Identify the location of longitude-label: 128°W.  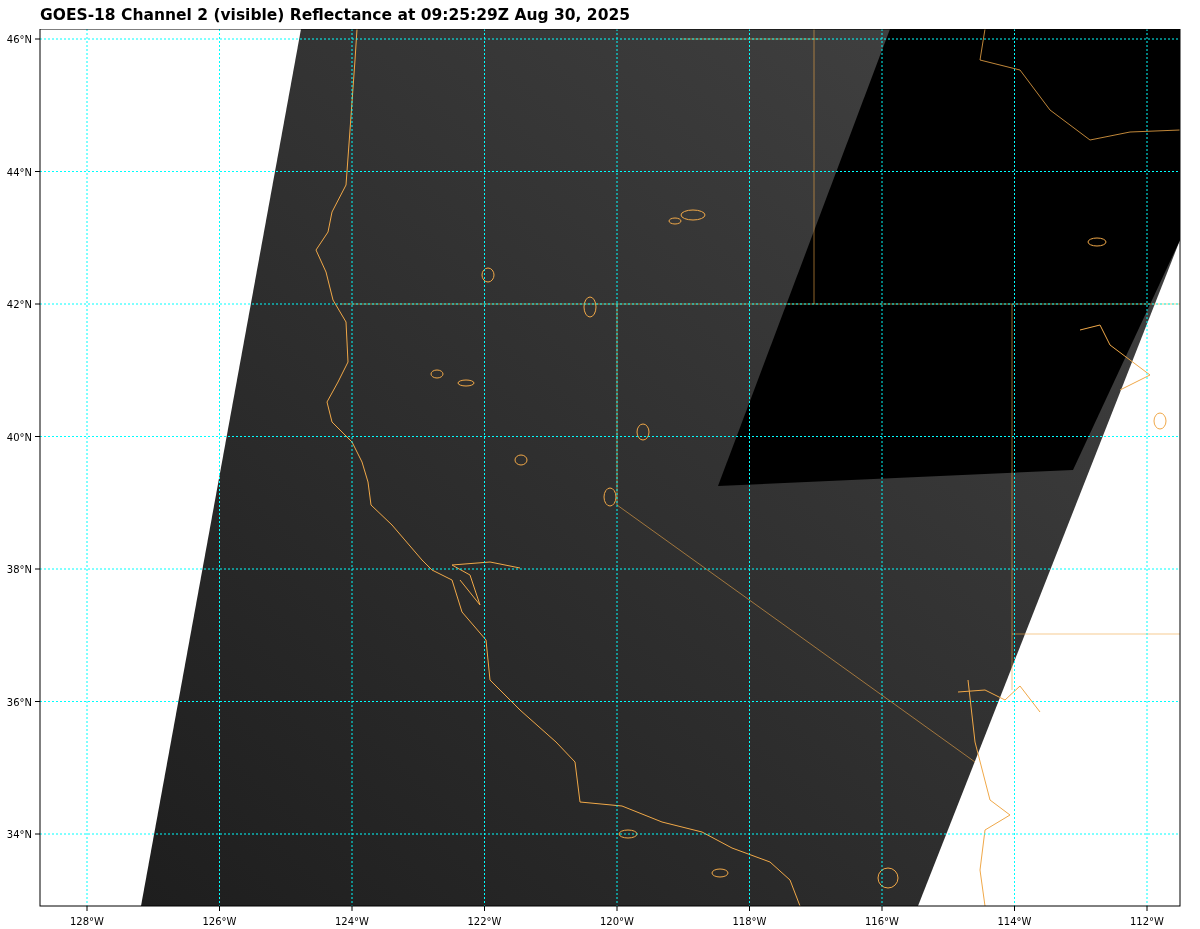
(87, 921).